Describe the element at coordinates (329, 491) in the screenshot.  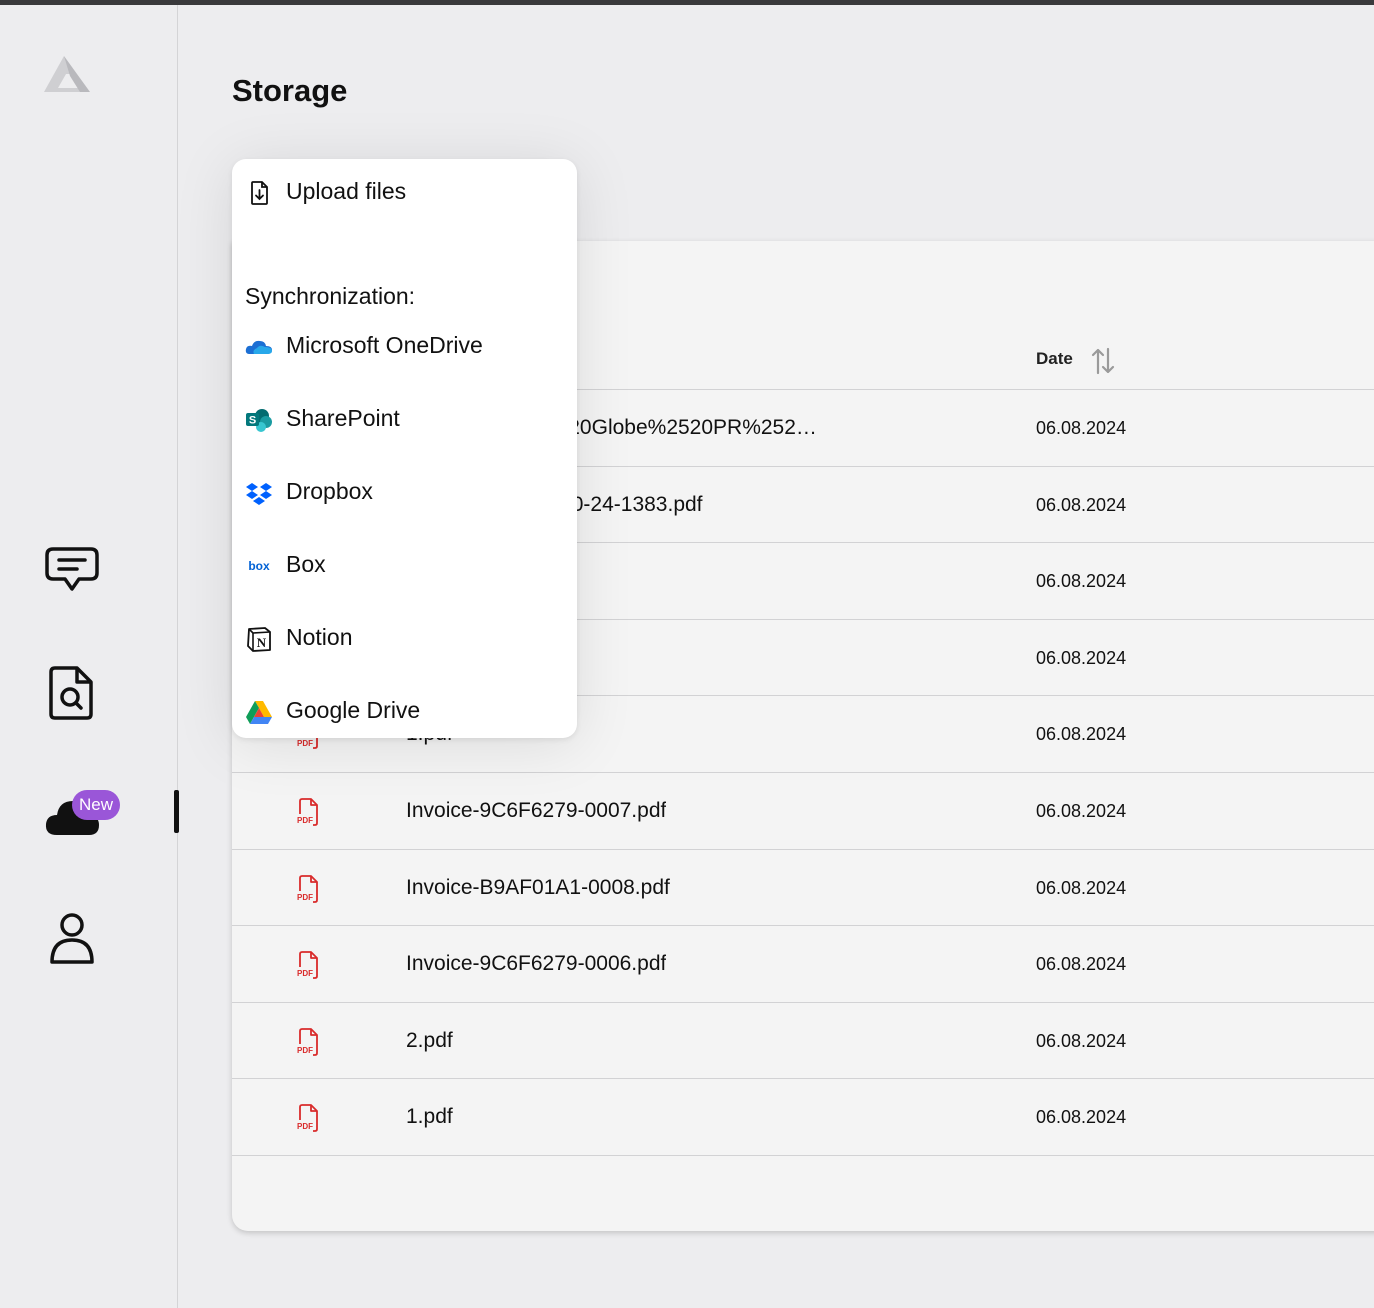
I see `provider-label: Dropbox` at that location.